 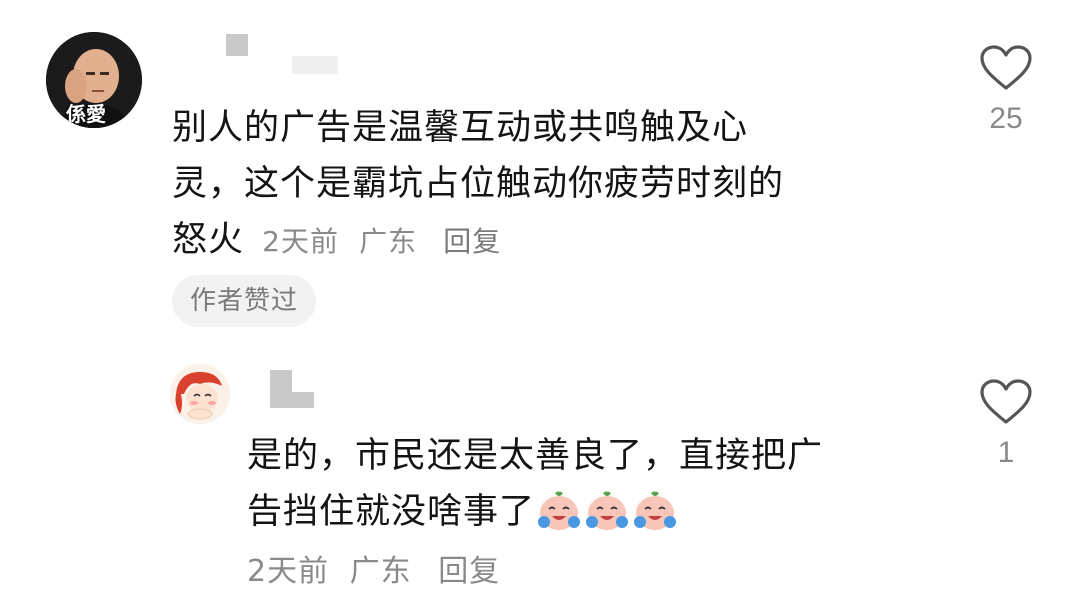 I want to click on reply-text: 是的，市民还是太善良了，直接把广 告挡住就没啥事了, so click(x=597, y=484).